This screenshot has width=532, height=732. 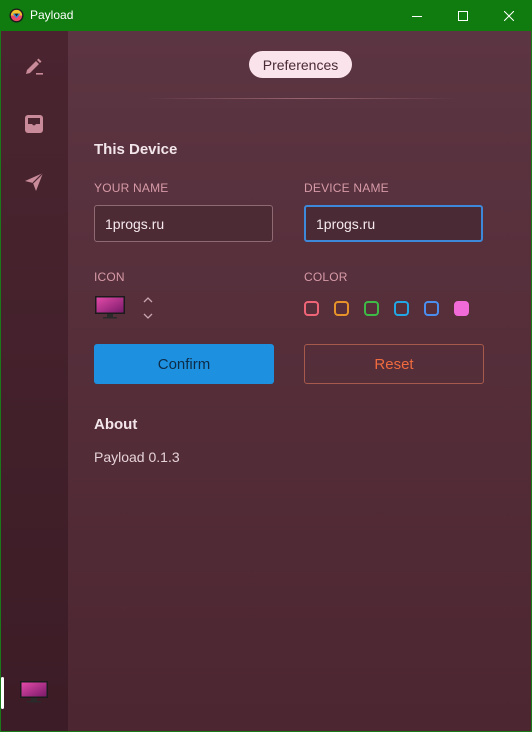 I want to click on sidebar-device-button, so click(x=34, y=692).